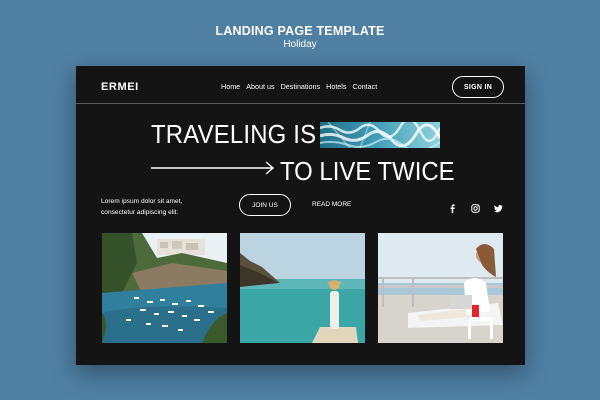 This screenshot has width=600, height=400. I want to click on nav-item-destinations: Destinations, so click(301, 86).